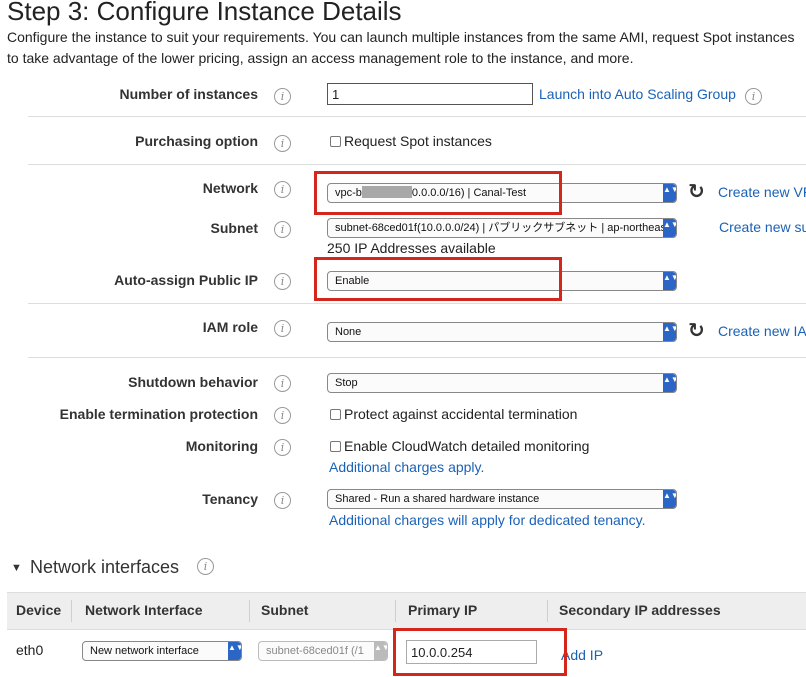  What do you see at coordinates (443, 610) in the screenshot?
I see `column-primary-ip: Primary IP` at bounding box center [443, 610].